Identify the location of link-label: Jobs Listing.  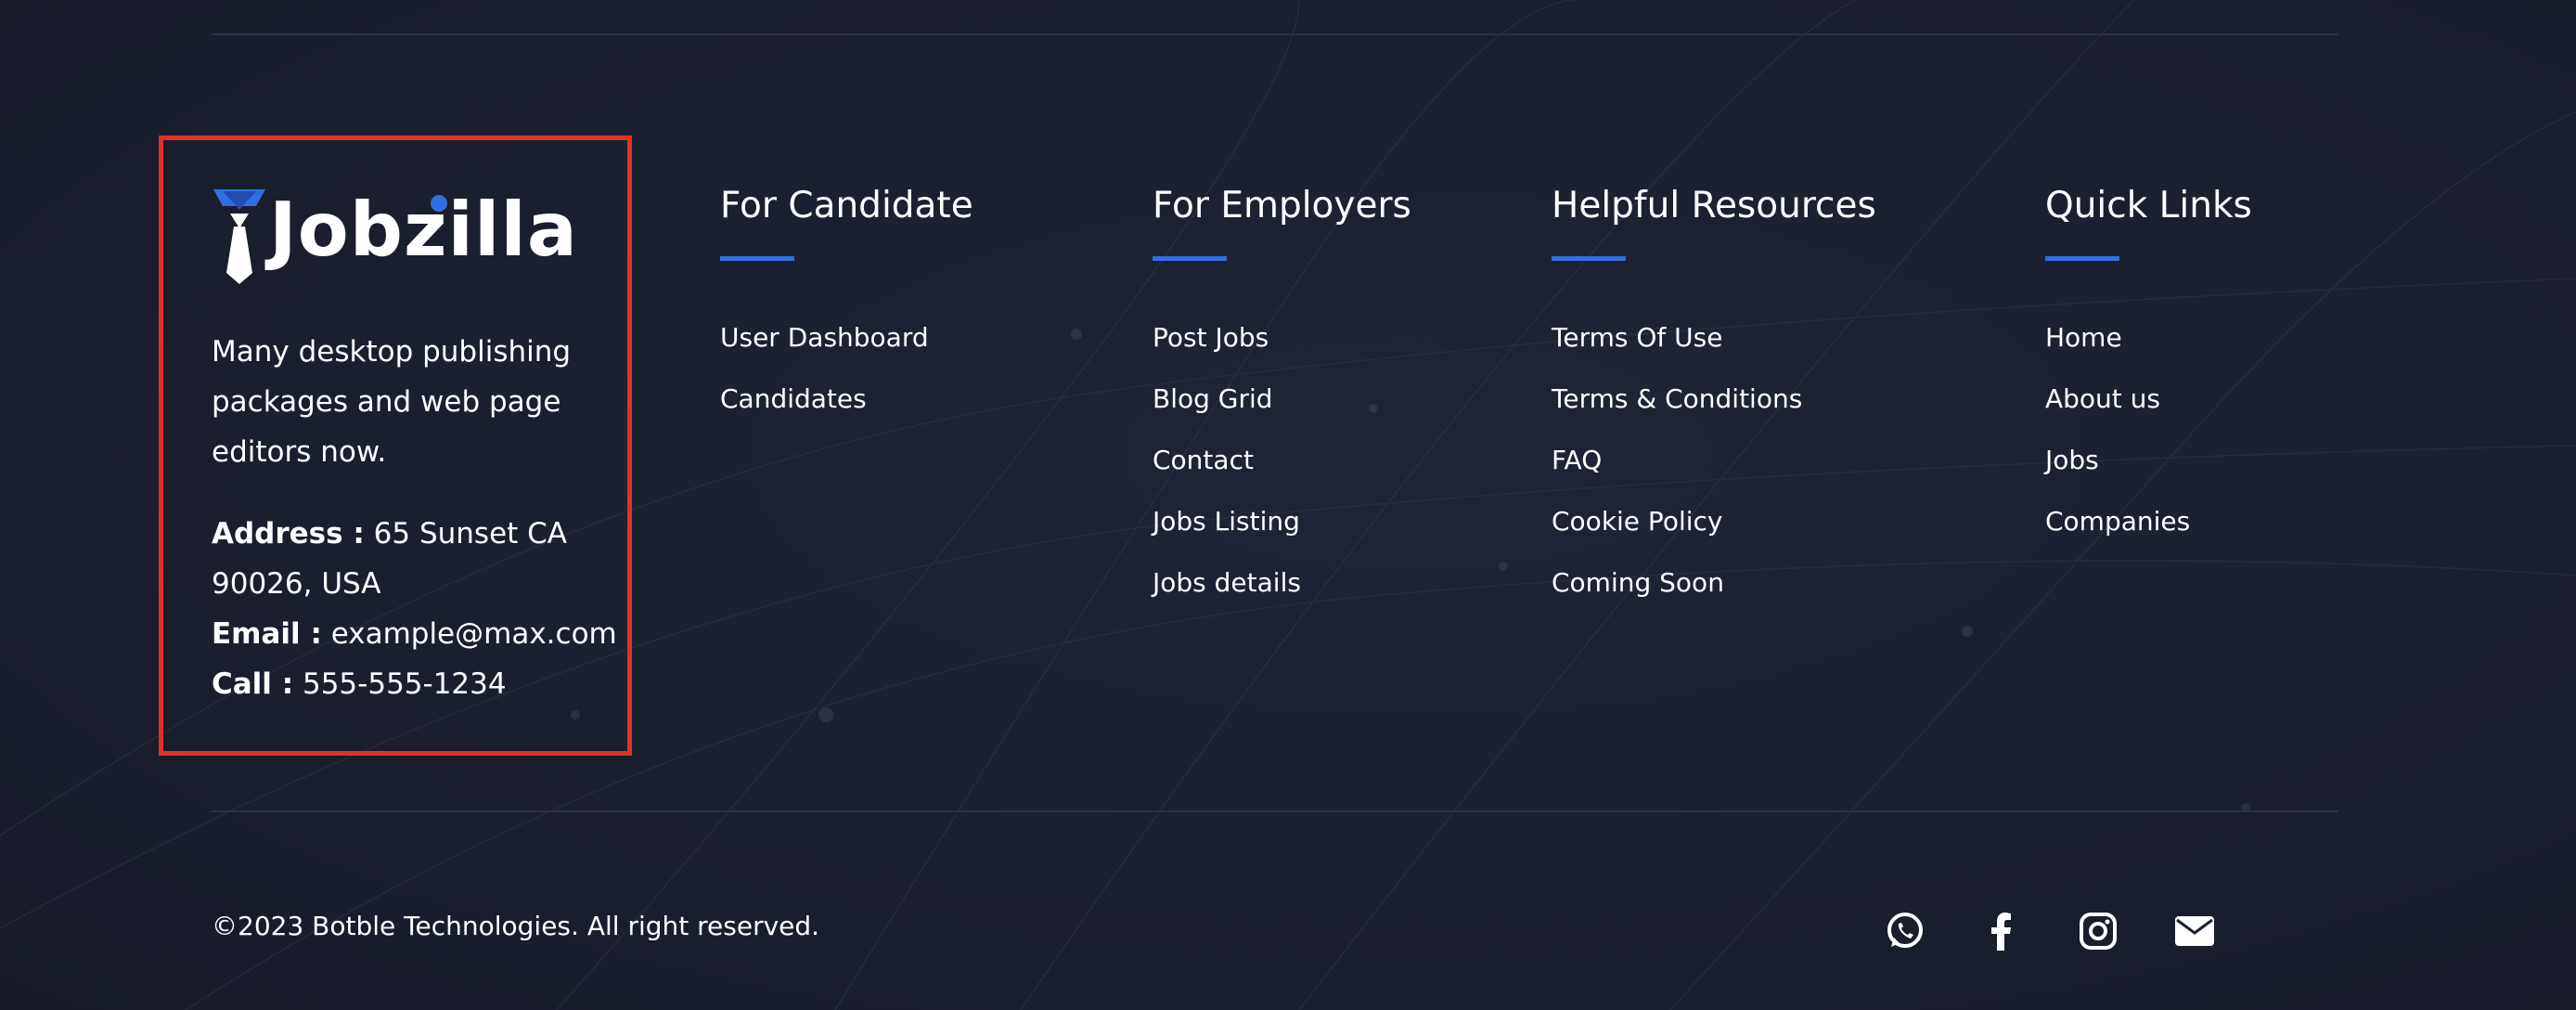
(1226, 521).